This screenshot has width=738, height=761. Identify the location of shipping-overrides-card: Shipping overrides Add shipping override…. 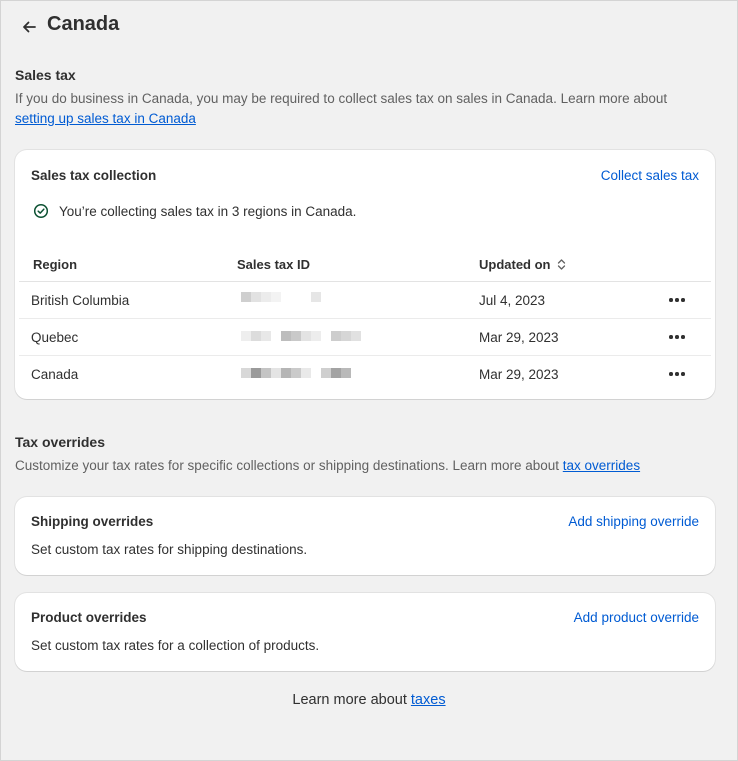
(365, 536).